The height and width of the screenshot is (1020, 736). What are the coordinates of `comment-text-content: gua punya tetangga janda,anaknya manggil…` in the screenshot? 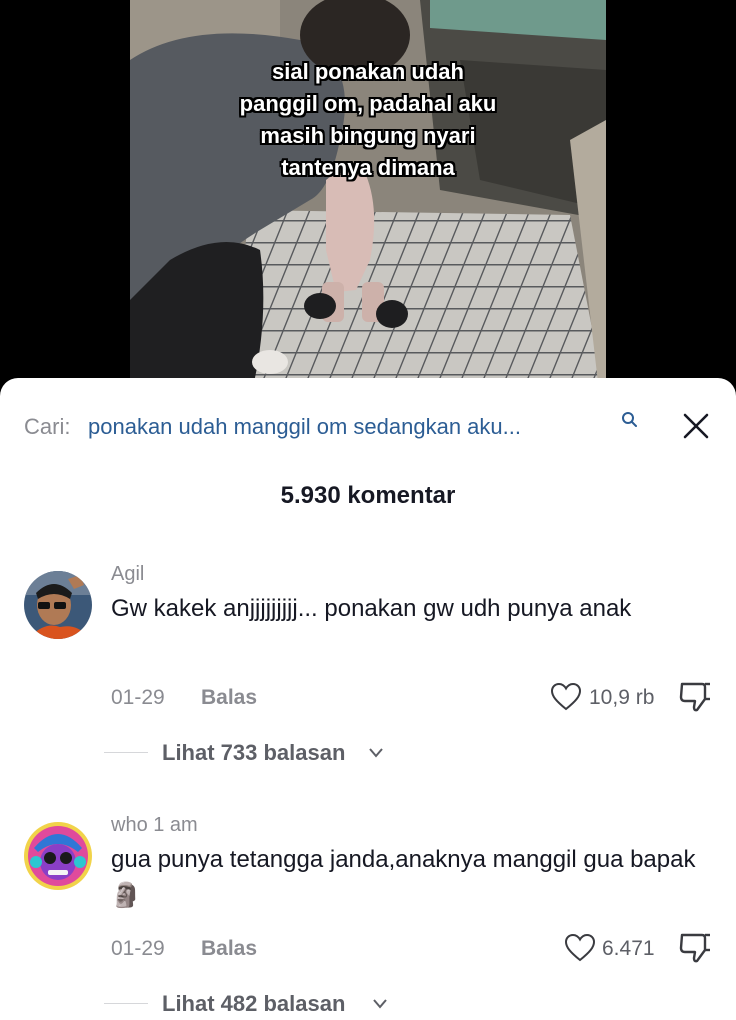 It's located at (403, 859).